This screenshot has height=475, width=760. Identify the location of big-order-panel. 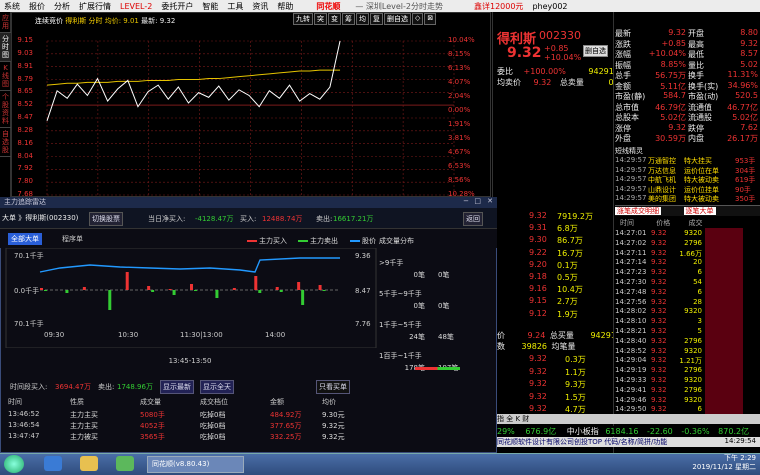
(724, 322).